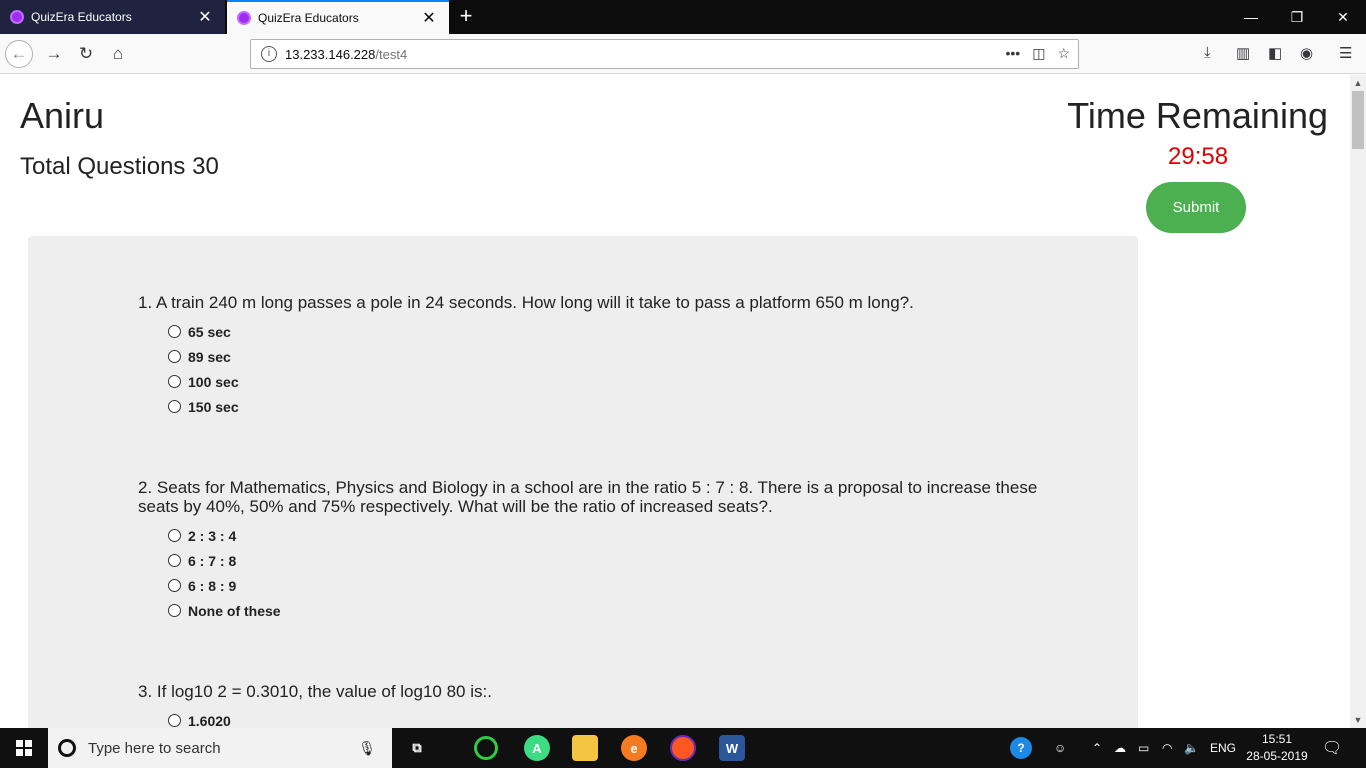 This screenshot has height=768, width=1366. Describe the element at coordinates (234, 610) in the screenshot. I see `option-label: None of these` at that location.